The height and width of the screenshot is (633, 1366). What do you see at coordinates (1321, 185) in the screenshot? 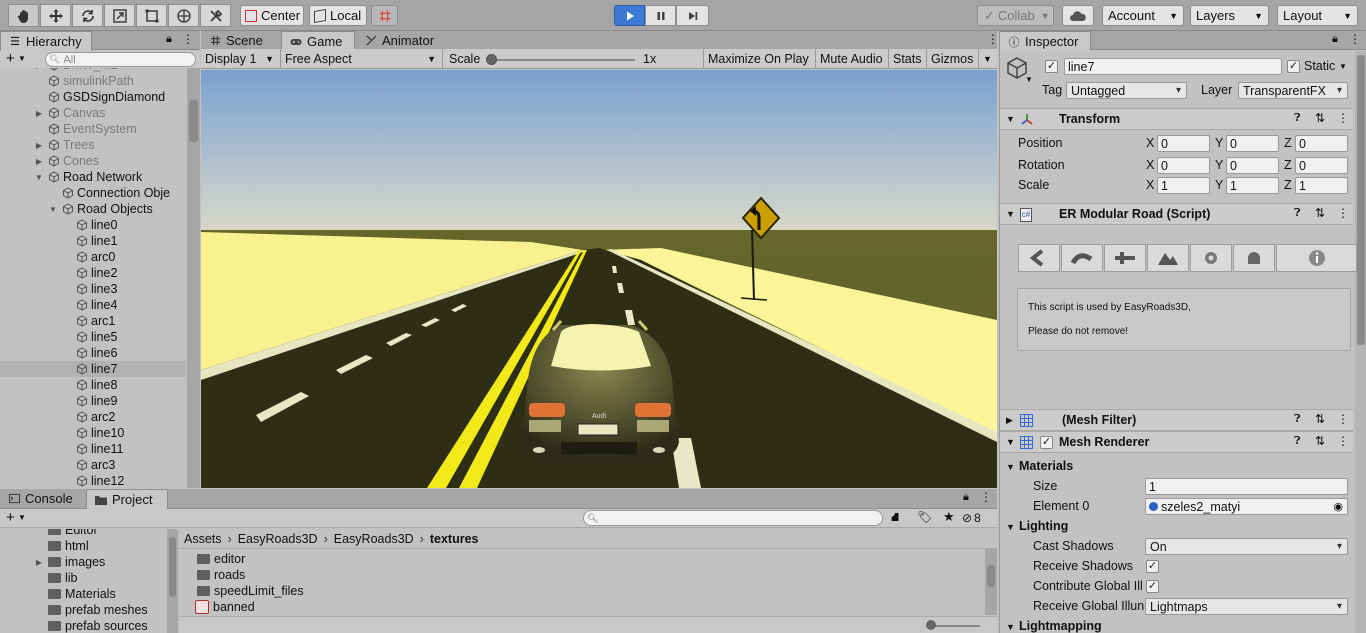
I see `scale-z-field: 1` at bounding box center [1321, 185].